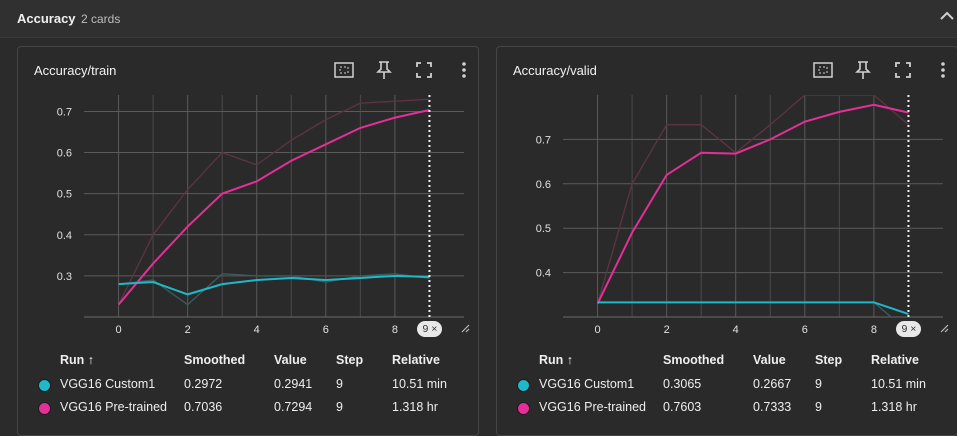 Image resolution: width=957 pixels, height=436 pixels. Describe the element at coordinates (75, 70) in the screenshot. I see `card-title: Accuracy/train` at that location.